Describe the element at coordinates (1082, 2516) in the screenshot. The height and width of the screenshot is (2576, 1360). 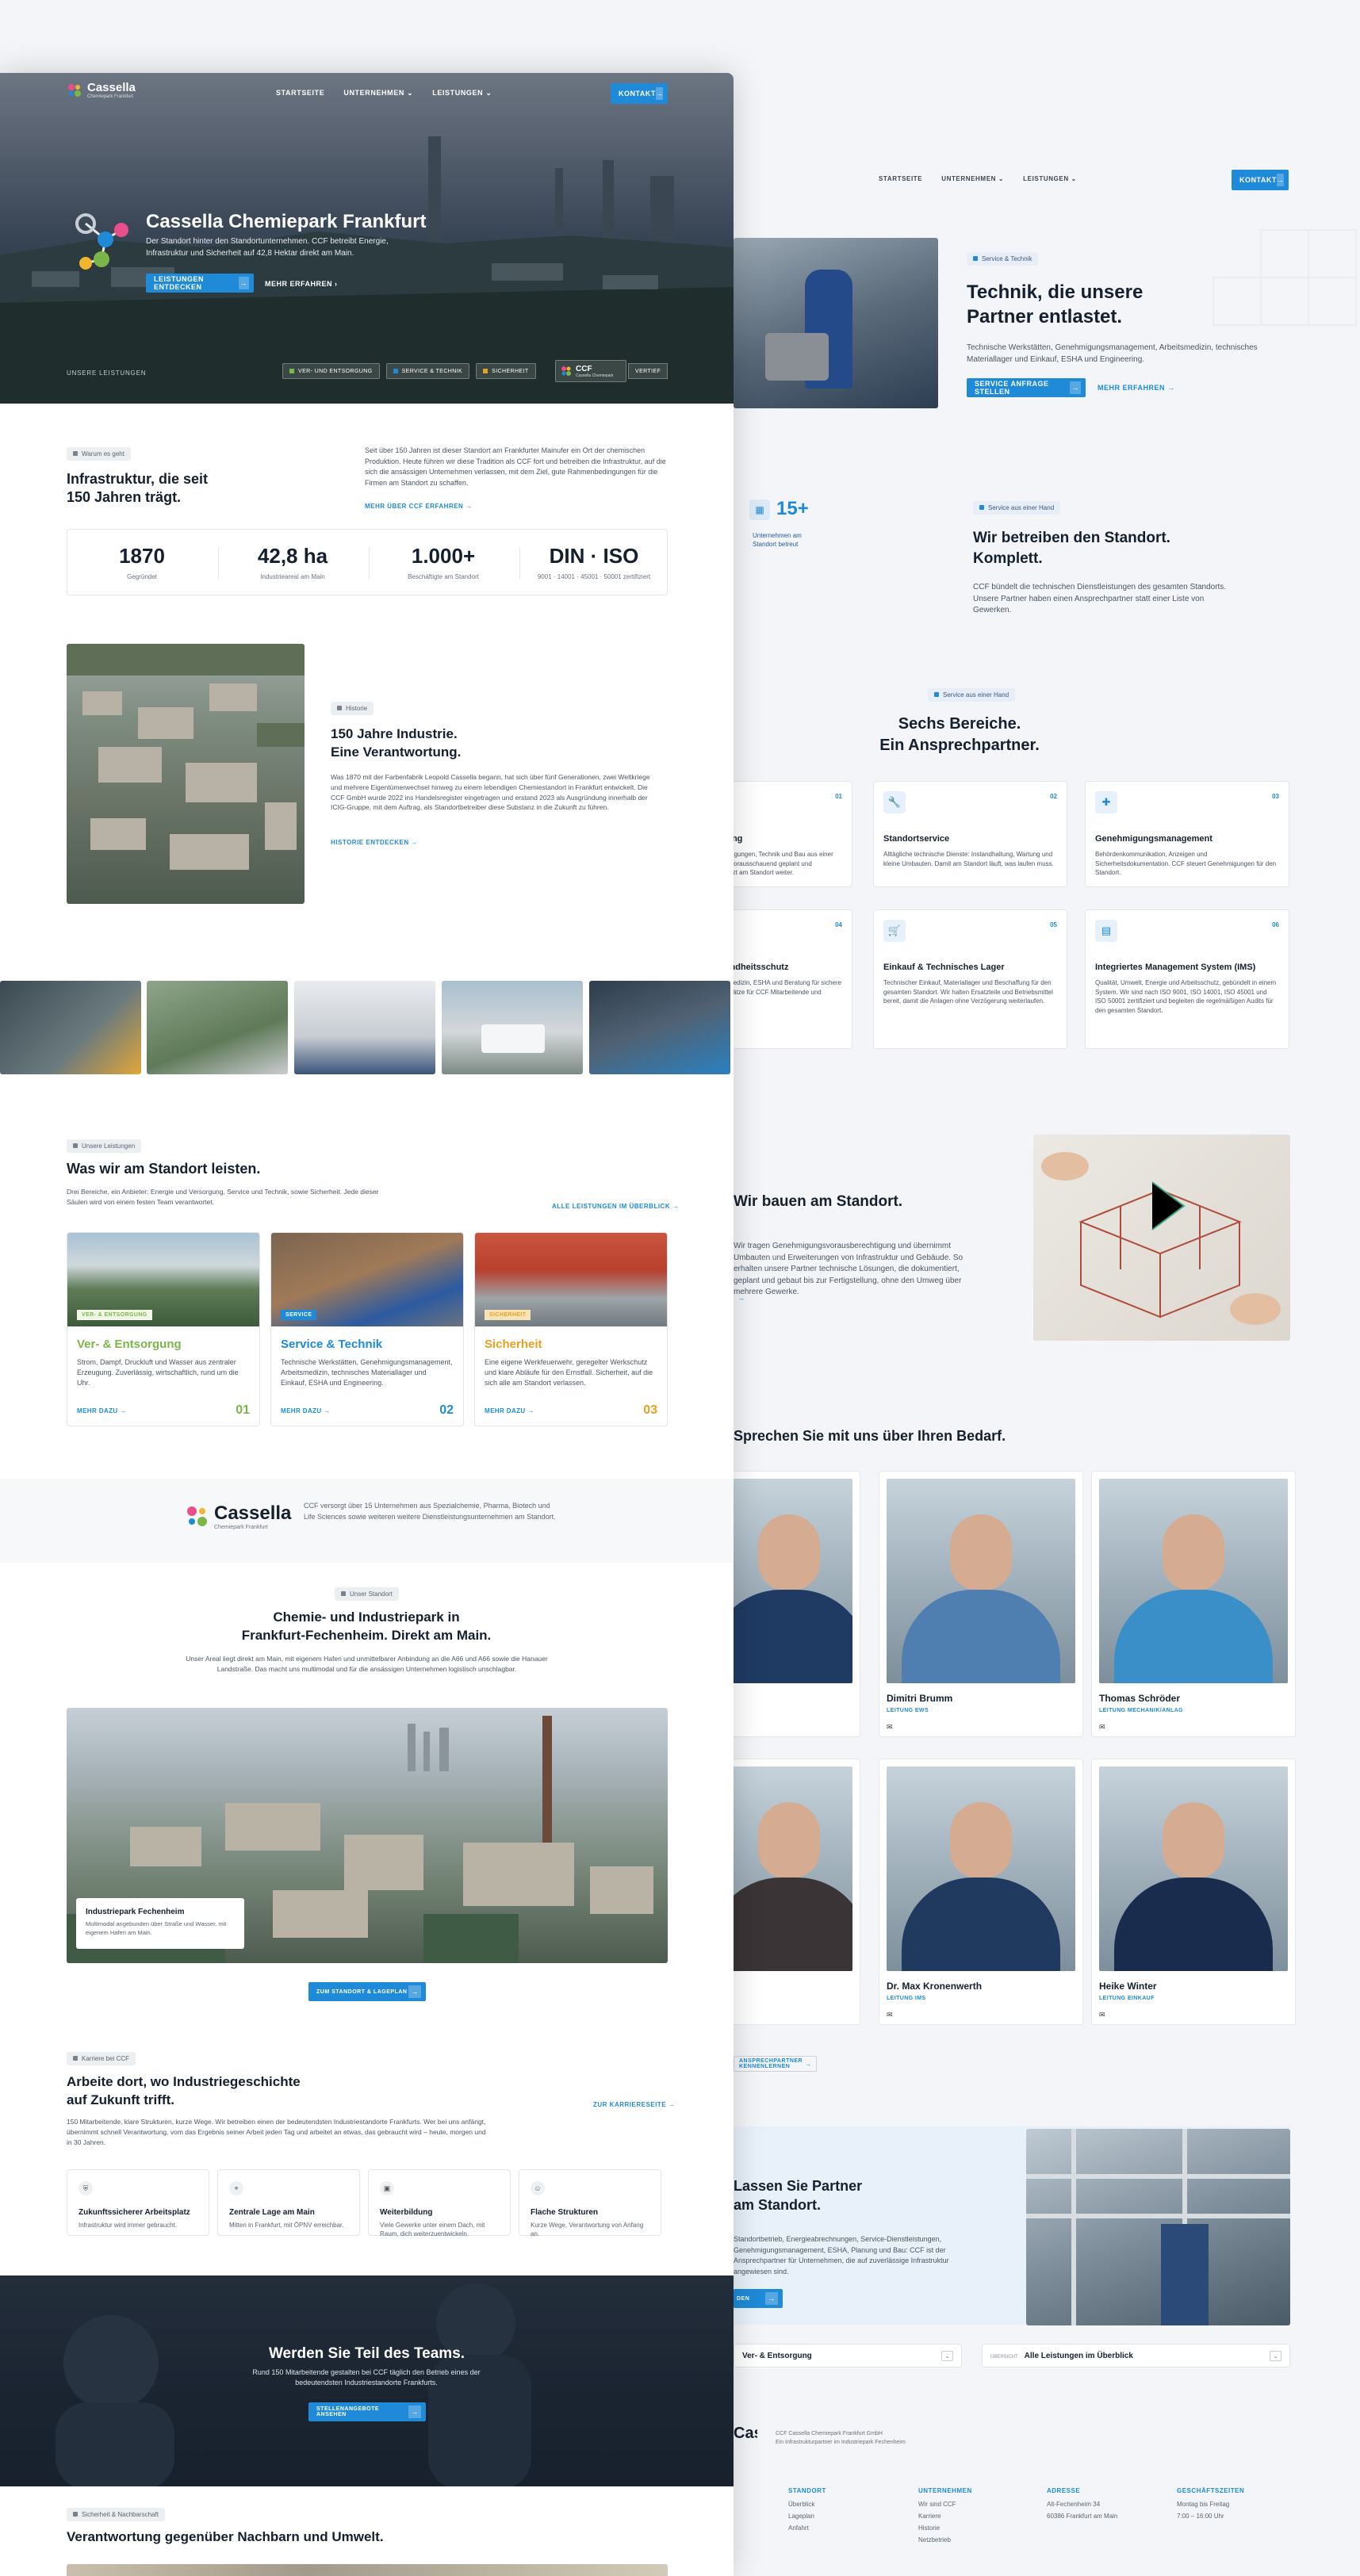
I see `footer-link: 60386 Frankfurt am Main` at that location.